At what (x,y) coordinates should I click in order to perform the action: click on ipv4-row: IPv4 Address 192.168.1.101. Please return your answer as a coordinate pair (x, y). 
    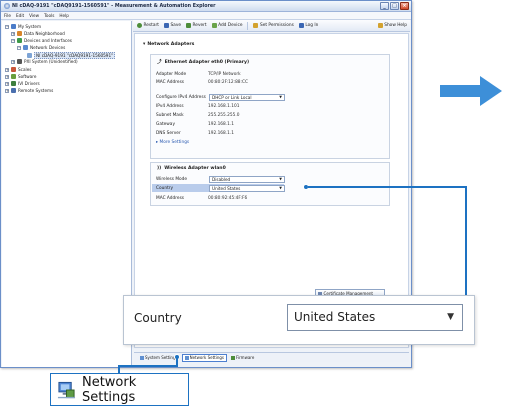
    Looking at the image, I should click on (198, 106).